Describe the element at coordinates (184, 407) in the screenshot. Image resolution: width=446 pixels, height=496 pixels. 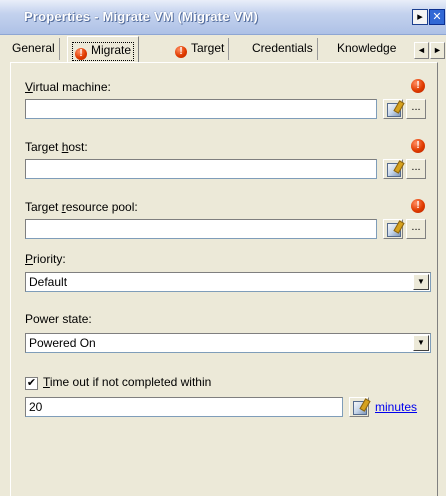
I see `timeout-value-input: 20` at that location.